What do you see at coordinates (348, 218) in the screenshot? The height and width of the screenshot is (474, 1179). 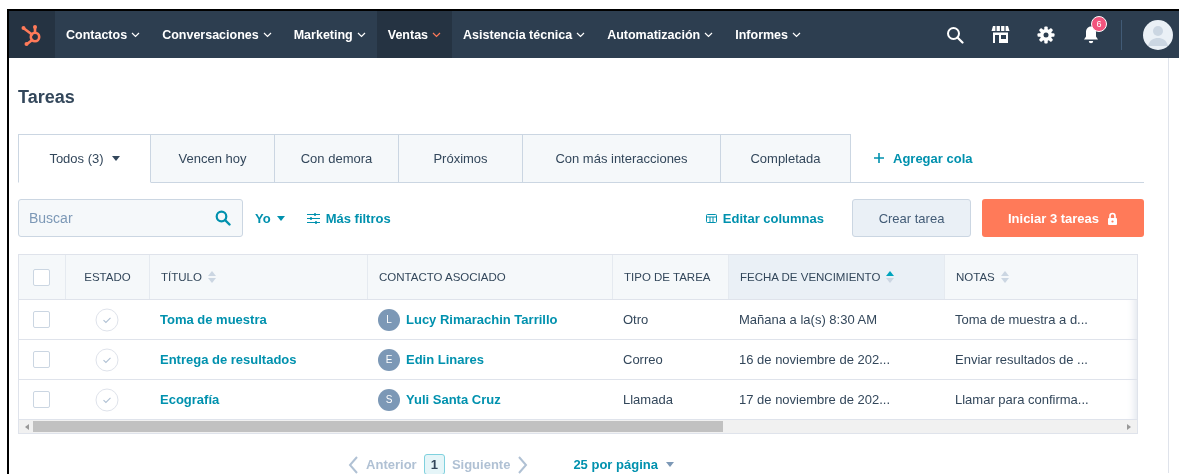 I see `more-filters-button: Más filtros` at bounding box center [348, 218].